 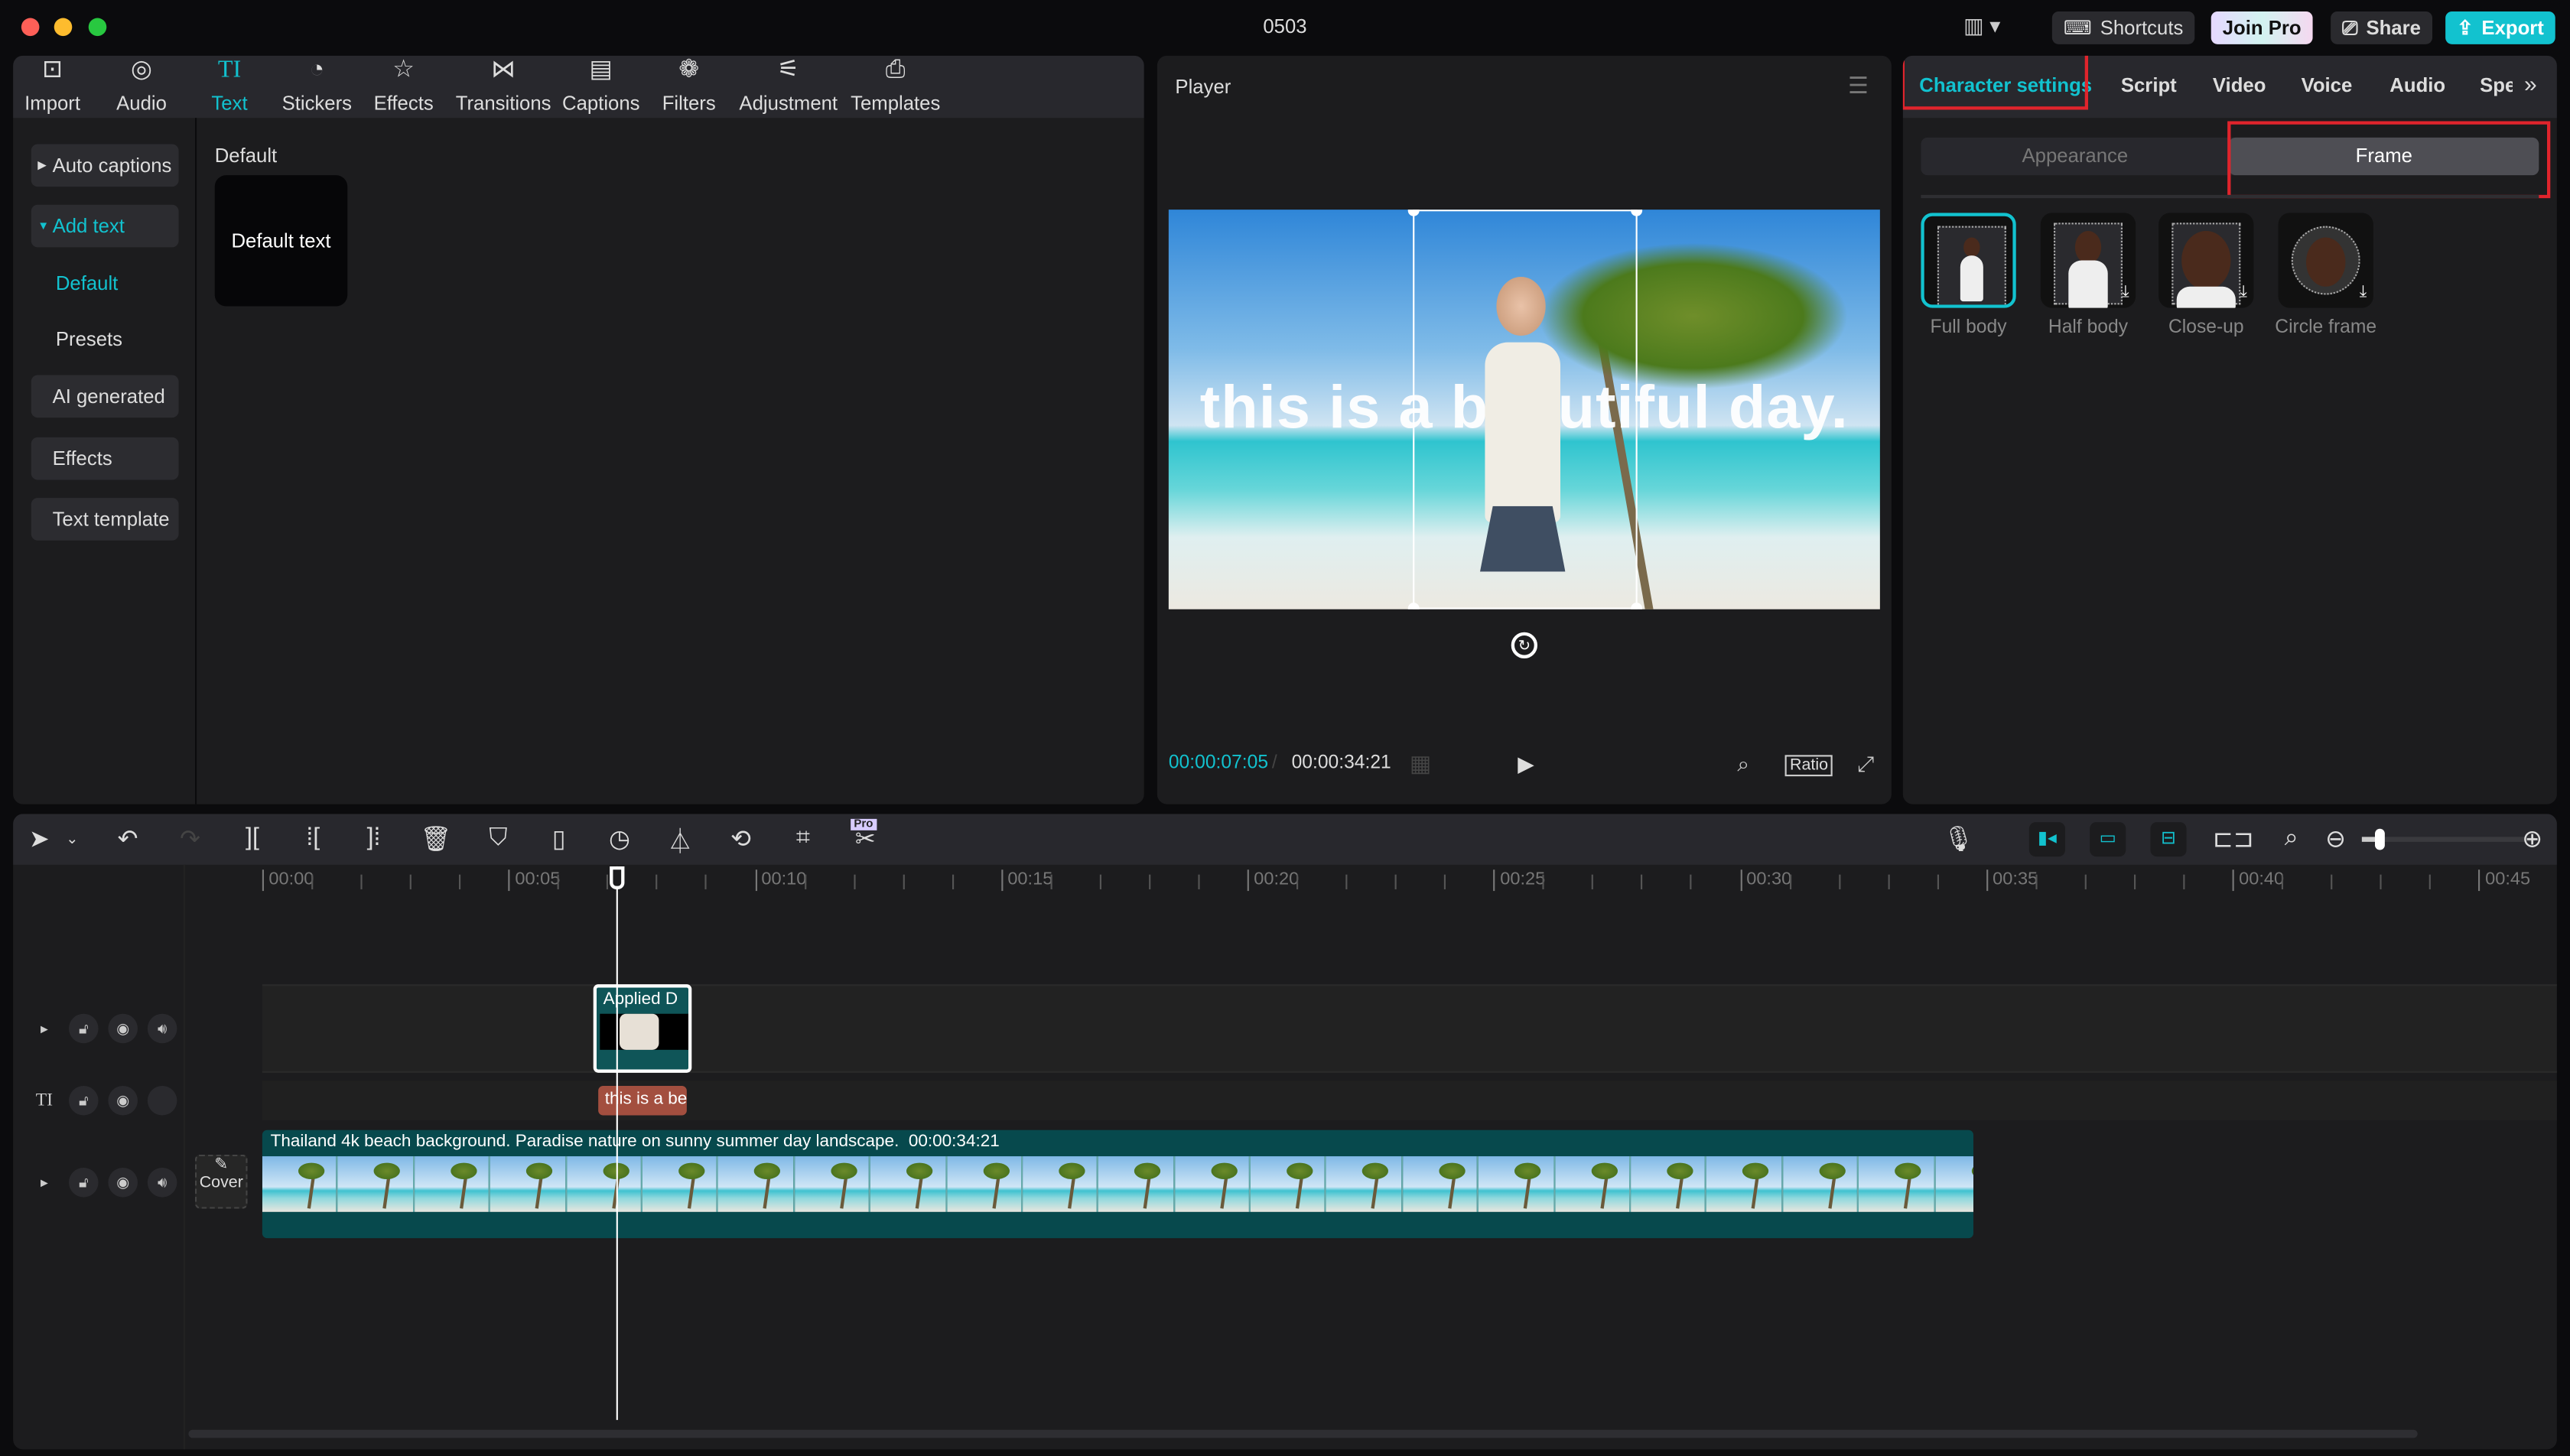 What do you see at coordinates (404, 87) in the screenshot?
I see `toolbar-effects: ☆ Effects` at bounding box center [404, 87].